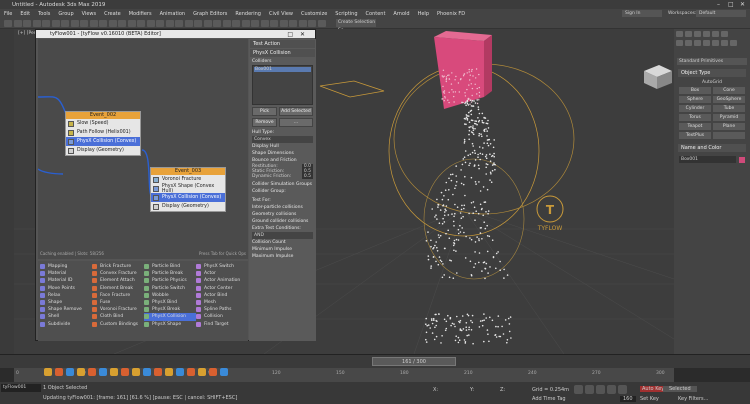  Describe the element at coordinates (282, 235) in the screenshot. I see `and-dropdown: AND` at that location.